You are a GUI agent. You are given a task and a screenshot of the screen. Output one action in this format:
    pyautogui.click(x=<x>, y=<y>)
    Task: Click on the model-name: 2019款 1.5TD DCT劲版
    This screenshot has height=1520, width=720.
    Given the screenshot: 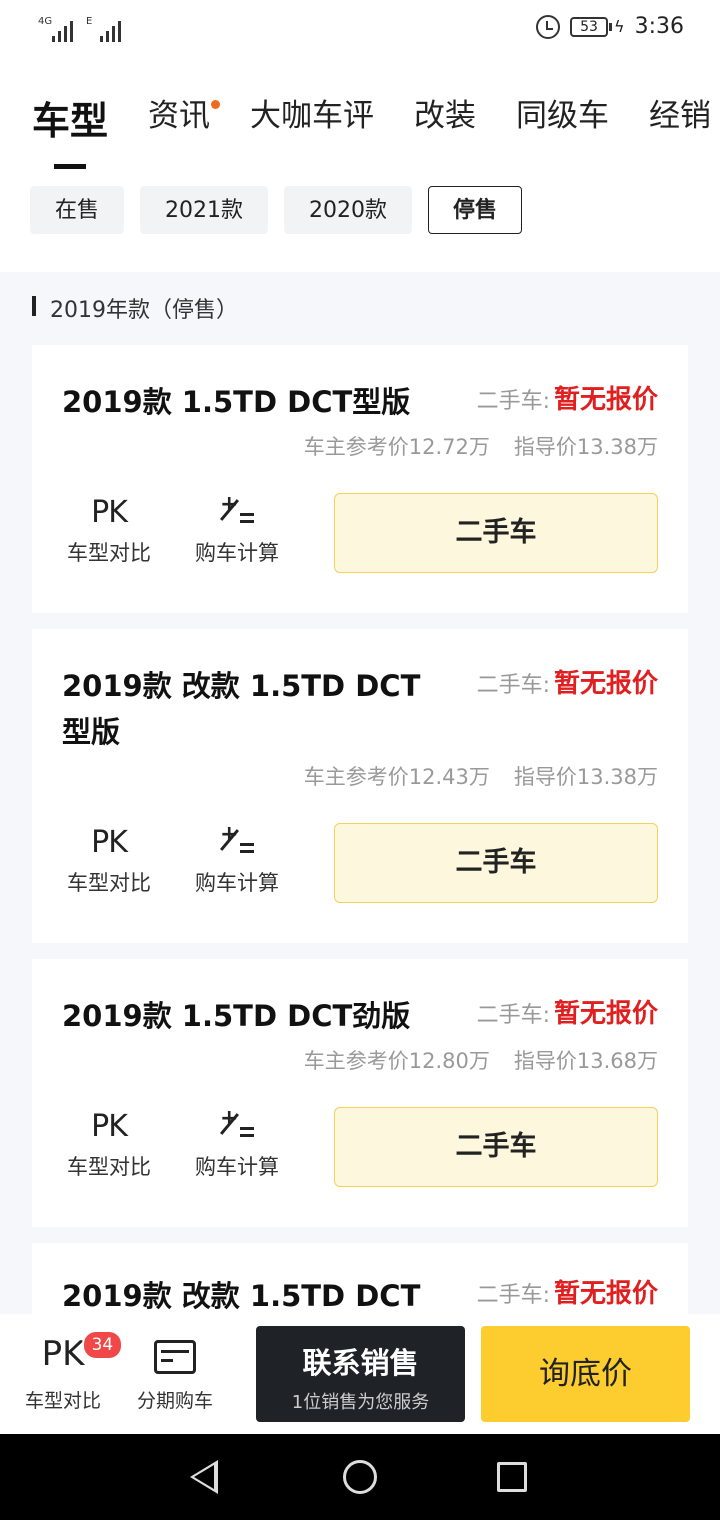 What is the action you would take?
    pyautogui.click(x=236, y=1016)
    